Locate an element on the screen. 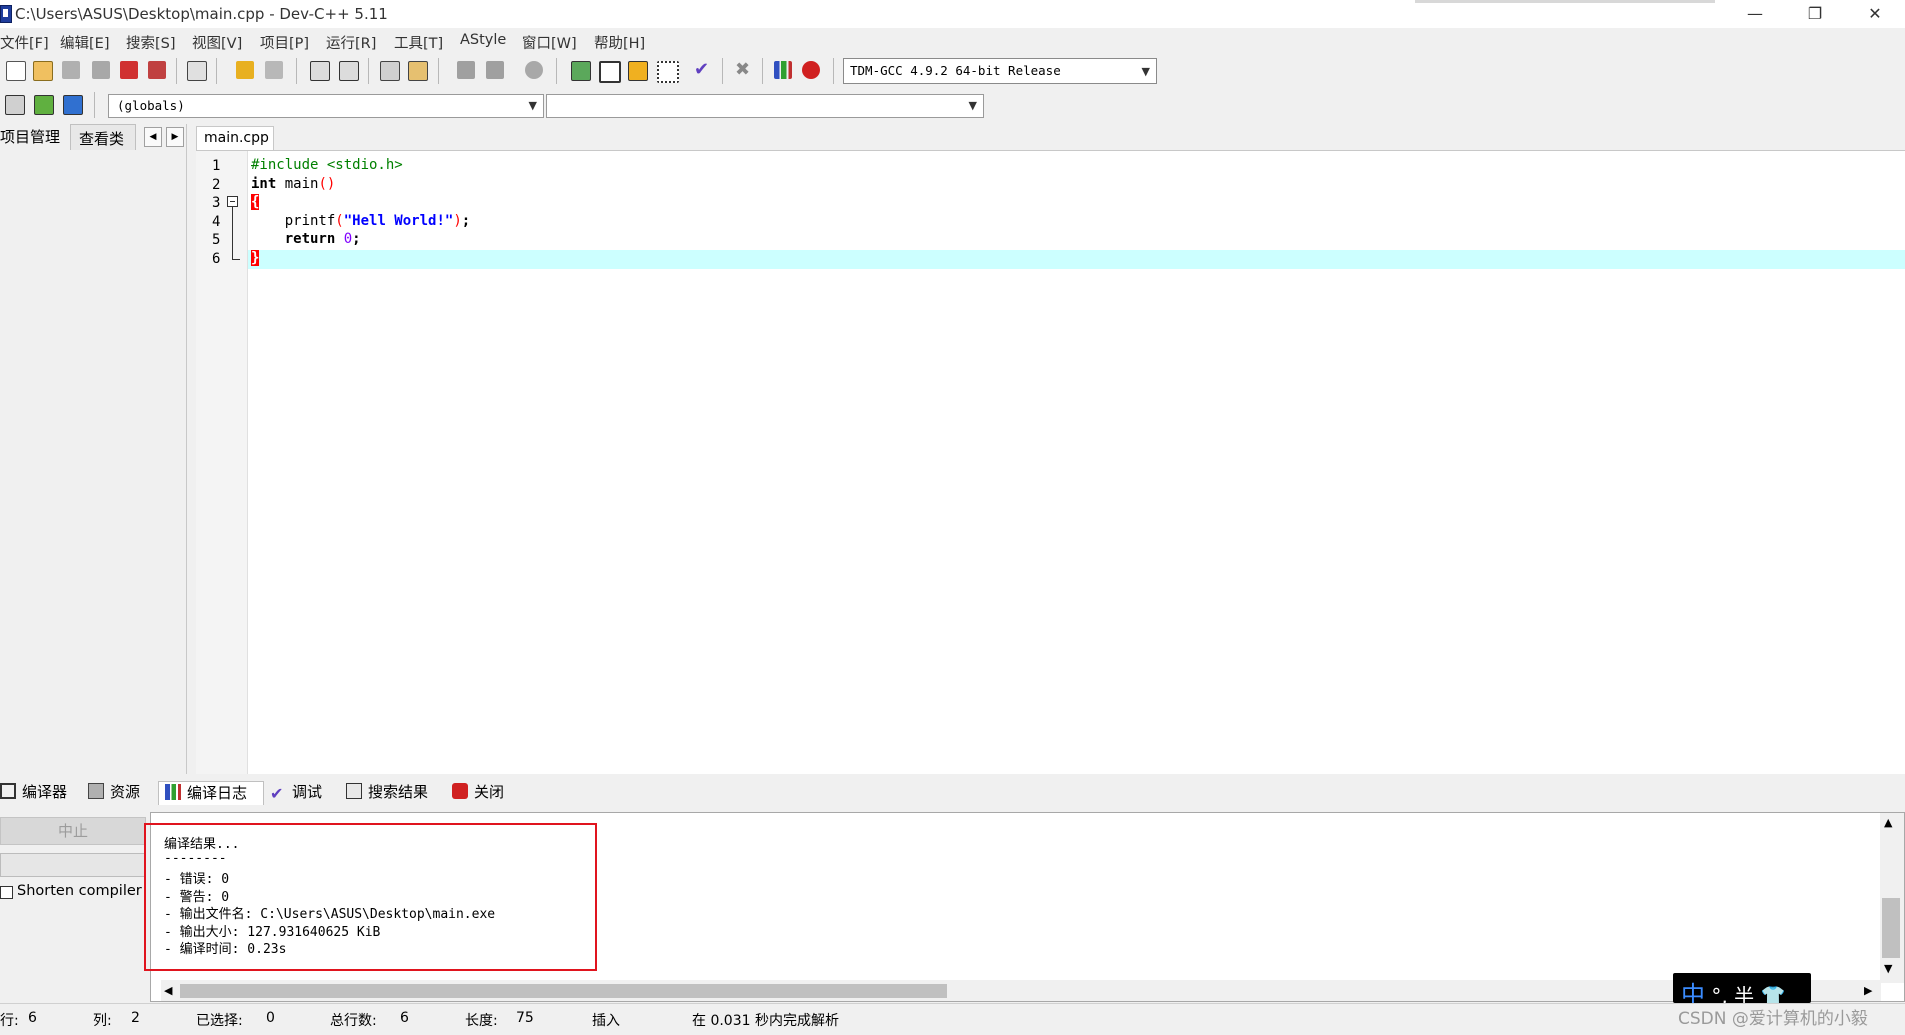 This screenshot has width=1905, height=1035. indent-icon is located at coordinates (466, 70).